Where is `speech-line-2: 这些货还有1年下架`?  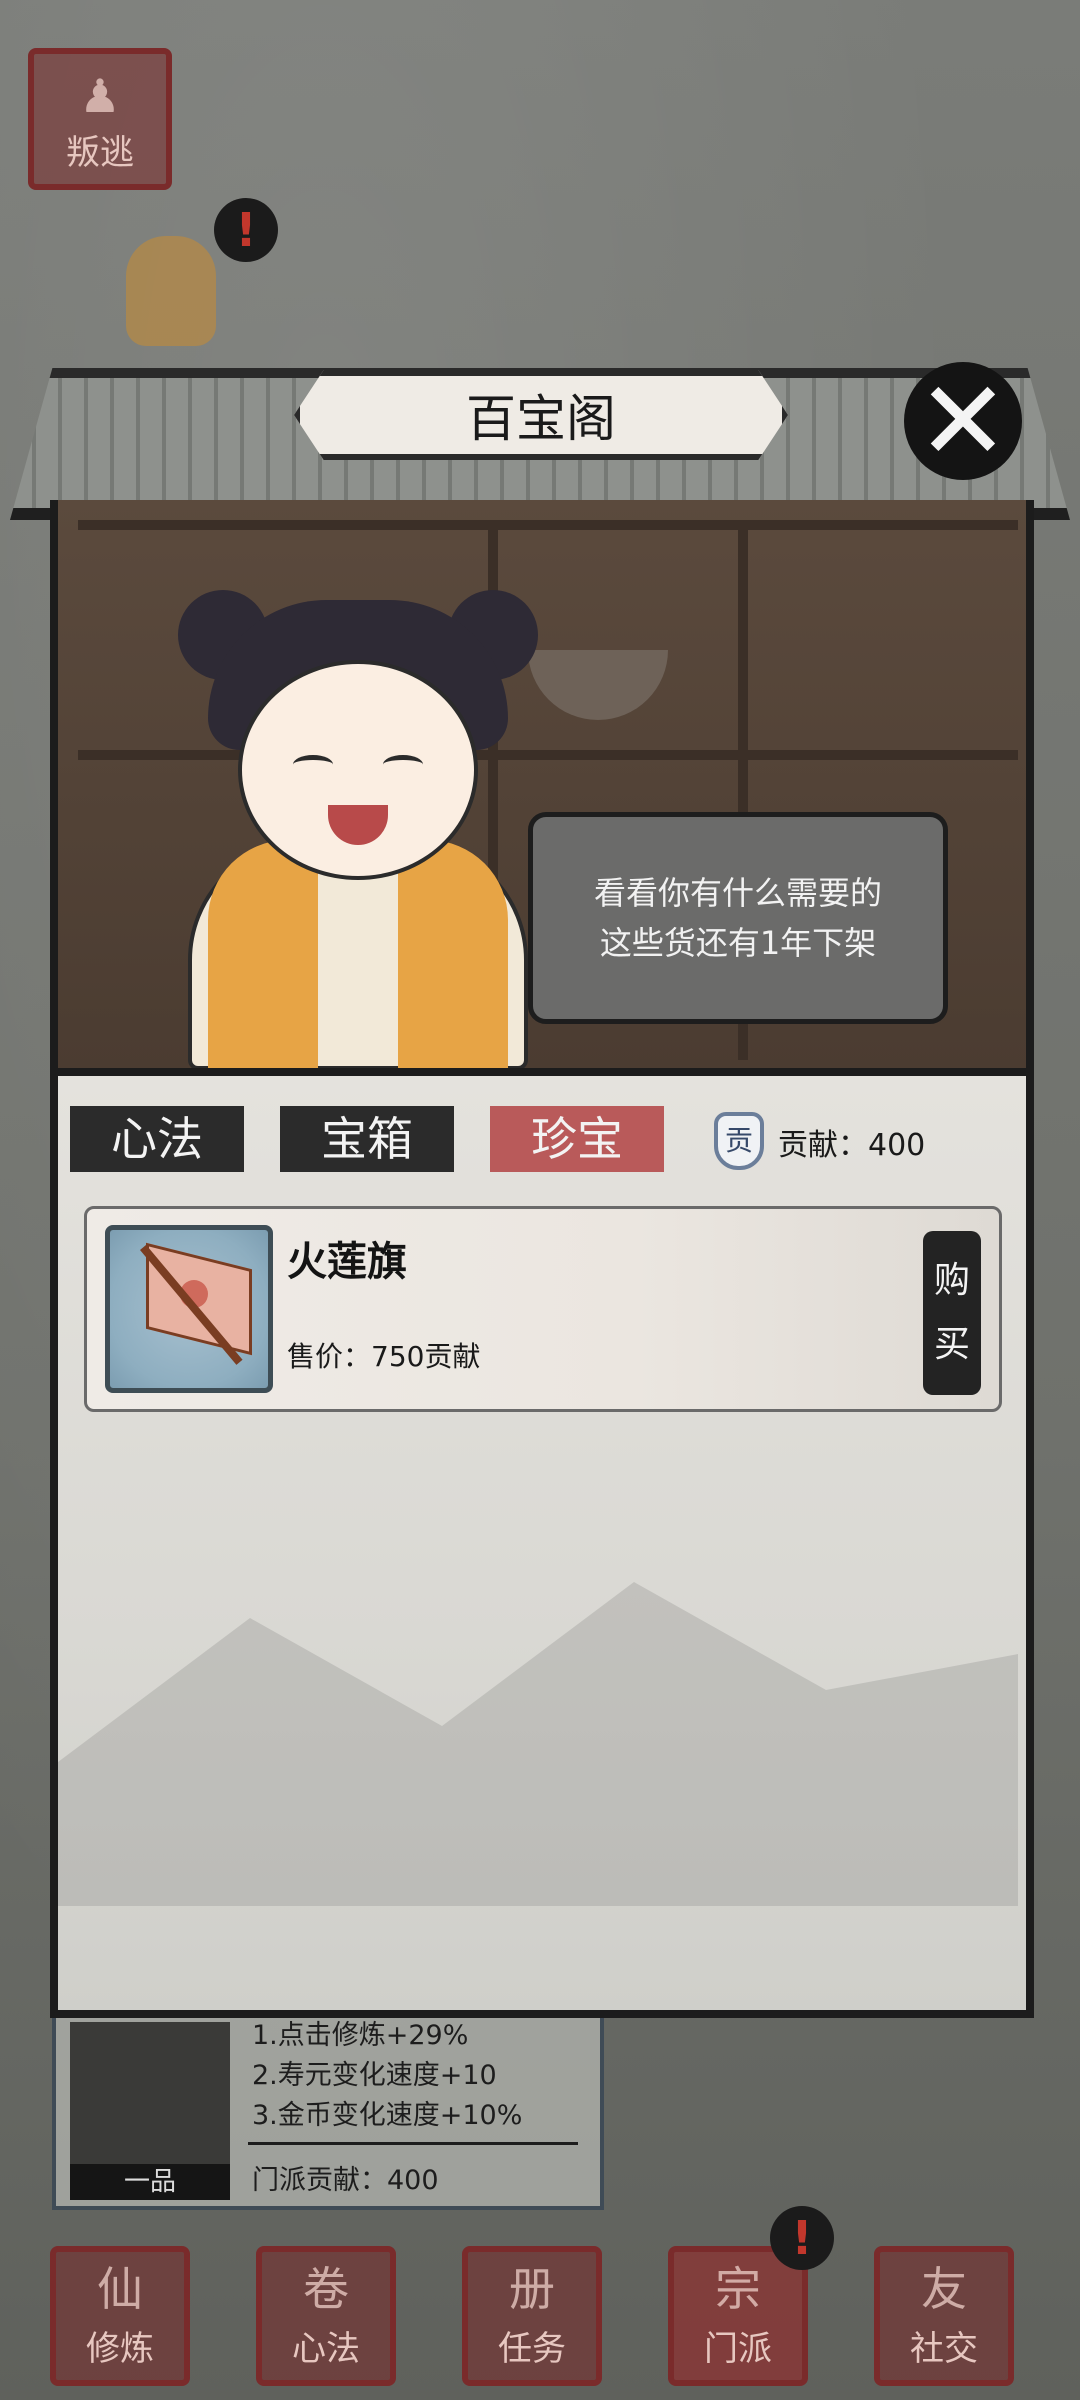
speech-line-2: 这些货还有1年下架 is located at coordinates (738, 943).